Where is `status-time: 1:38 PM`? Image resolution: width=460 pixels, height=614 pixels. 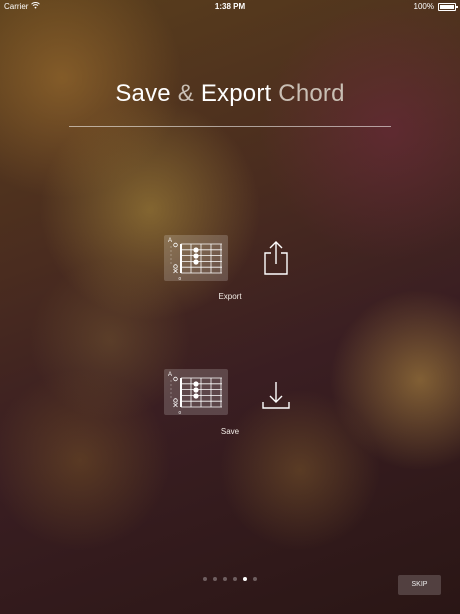
status-time: 1:38 PM is located at coordinates (230, 6).